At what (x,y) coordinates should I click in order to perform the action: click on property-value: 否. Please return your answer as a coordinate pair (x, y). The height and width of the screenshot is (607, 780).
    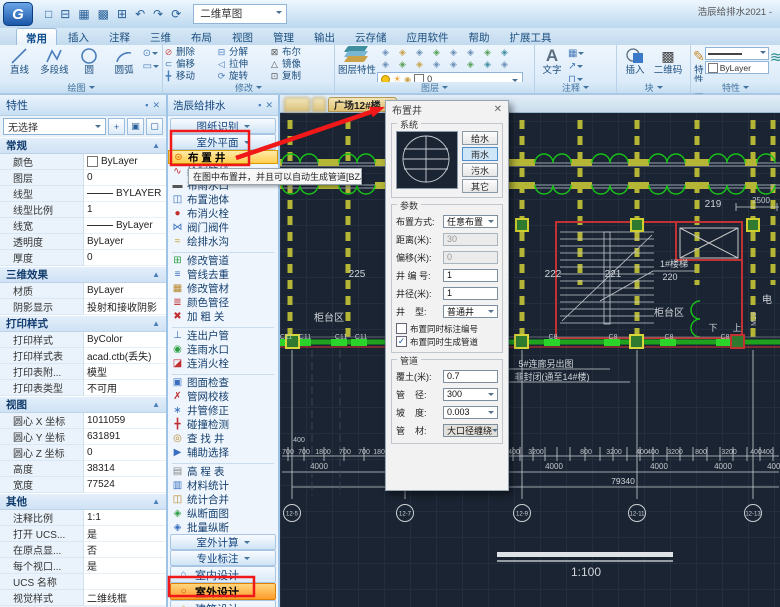
    Looking at the image, I should click on (125, 550).